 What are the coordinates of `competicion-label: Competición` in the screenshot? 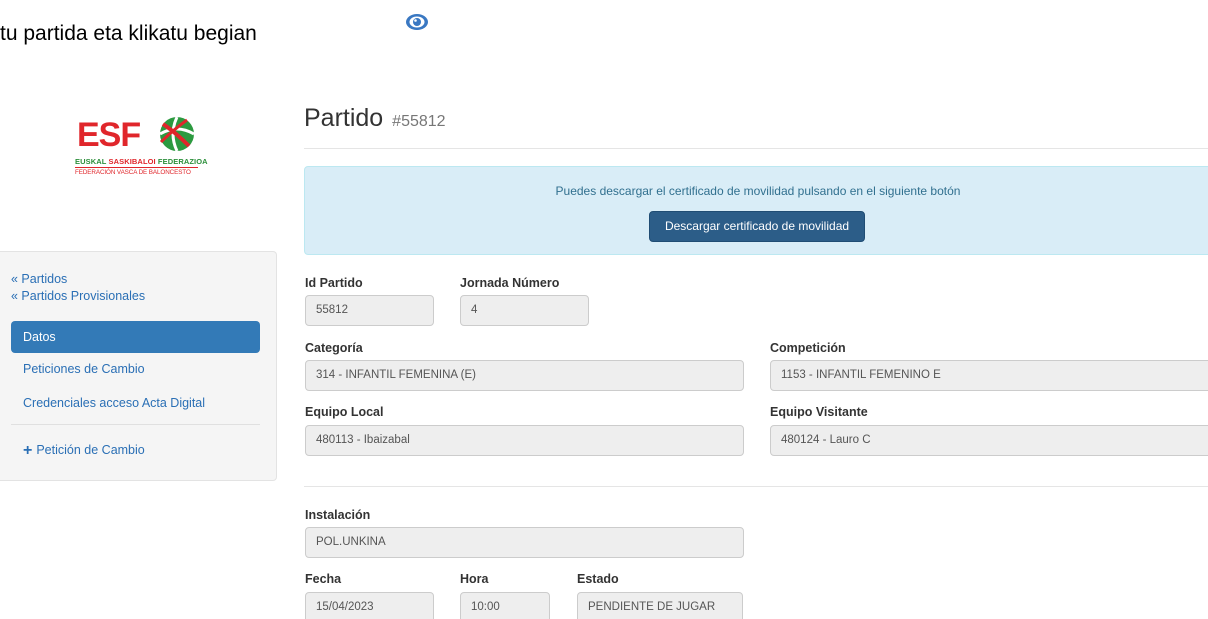 It's located at (808, 348).